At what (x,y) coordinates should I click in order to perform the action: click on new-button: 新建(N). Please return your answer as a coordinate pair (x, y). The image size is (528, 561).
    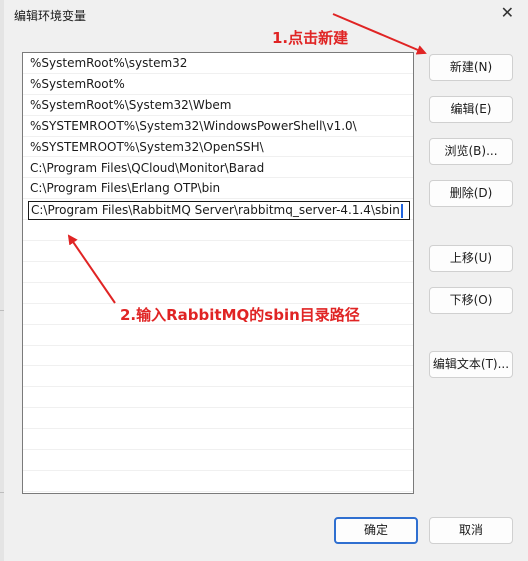
    Looking at the image, I should click on (471, 67).